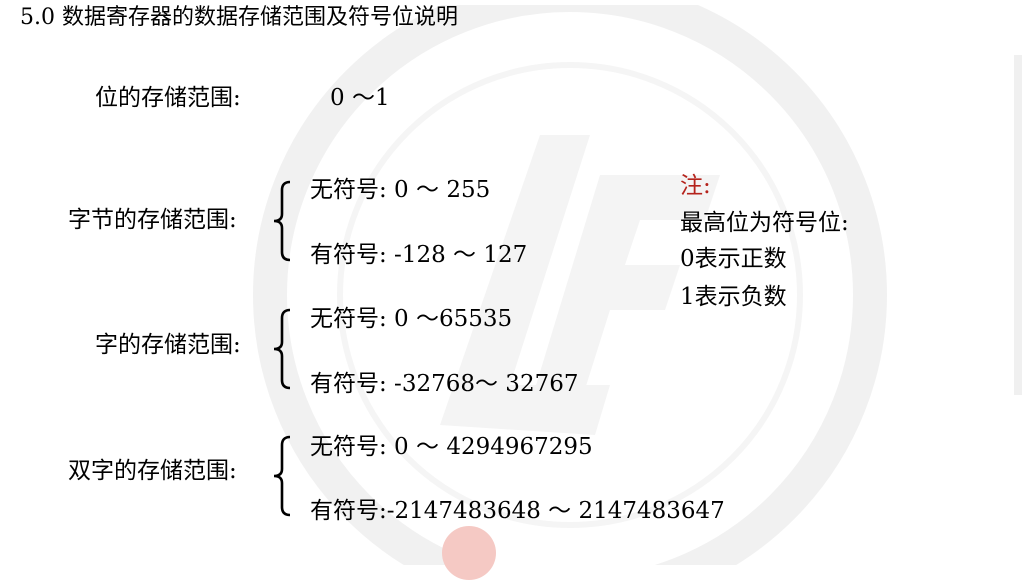 This screenshot has width=1022, height=580. What do you see at coordinates (517, 511) in the screenshot?
I see `dword-signed-range: 有符号:-2147483648 ～ 2147483647` at bounding box center [517, 511].